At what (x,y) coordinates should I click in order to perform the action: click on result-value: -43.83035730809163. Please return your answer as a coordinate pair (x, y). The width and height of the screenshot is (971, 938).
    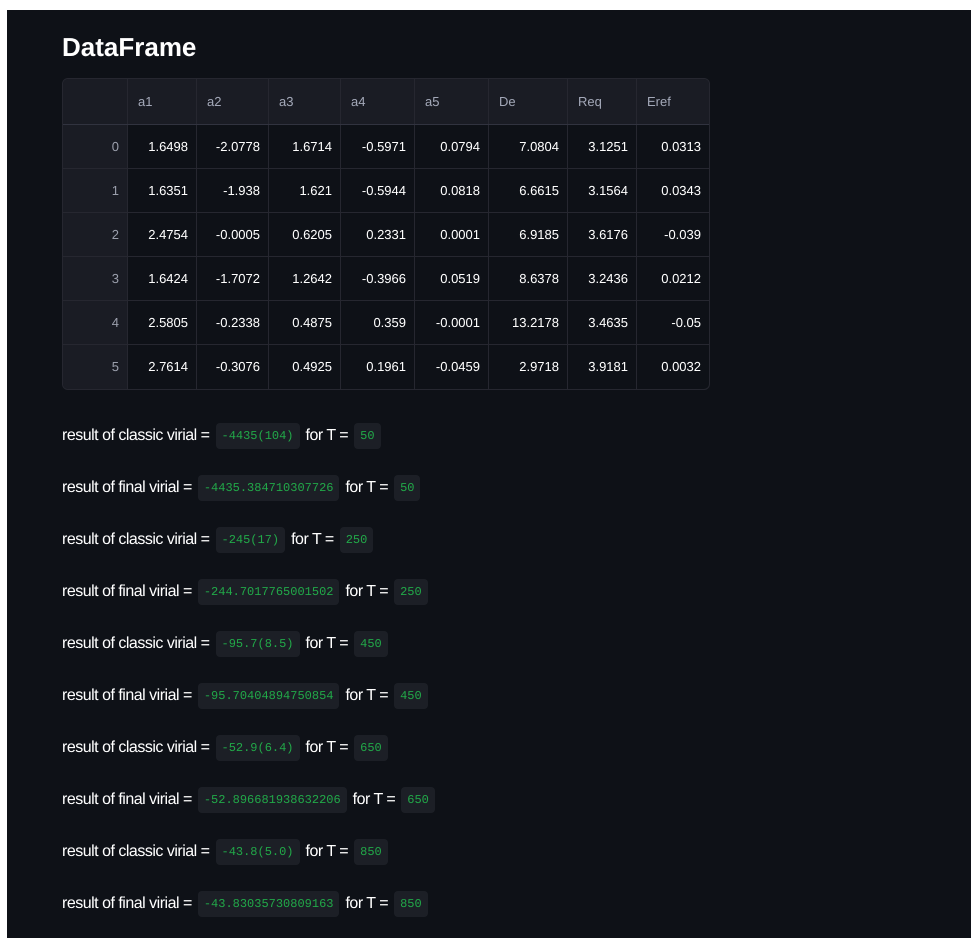
    Looking at the image, I should click on (269, 904).